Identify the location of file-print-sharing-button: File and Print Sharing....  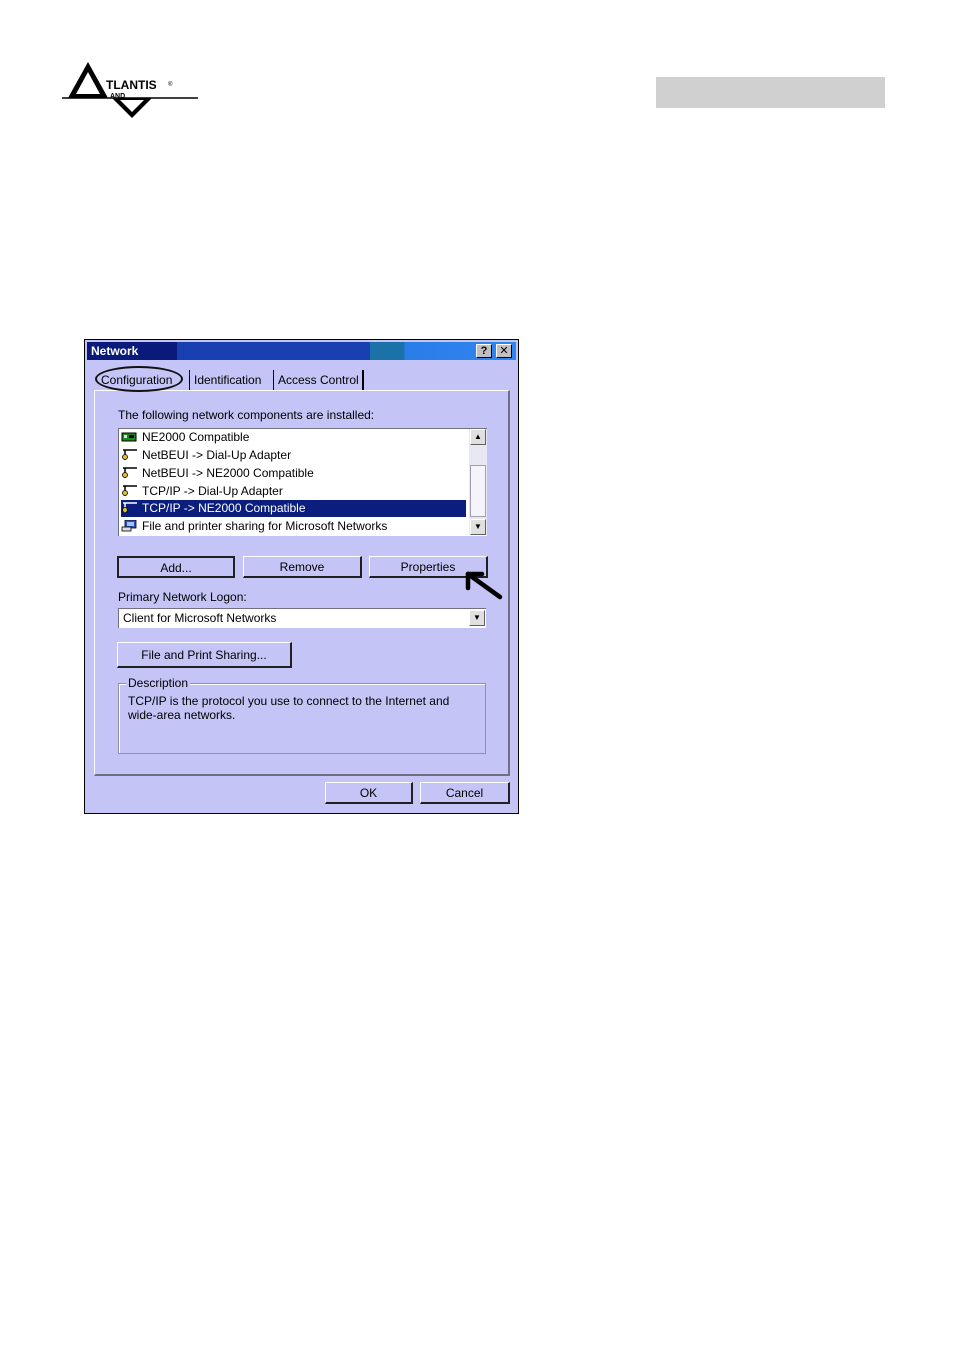
(204, 655).